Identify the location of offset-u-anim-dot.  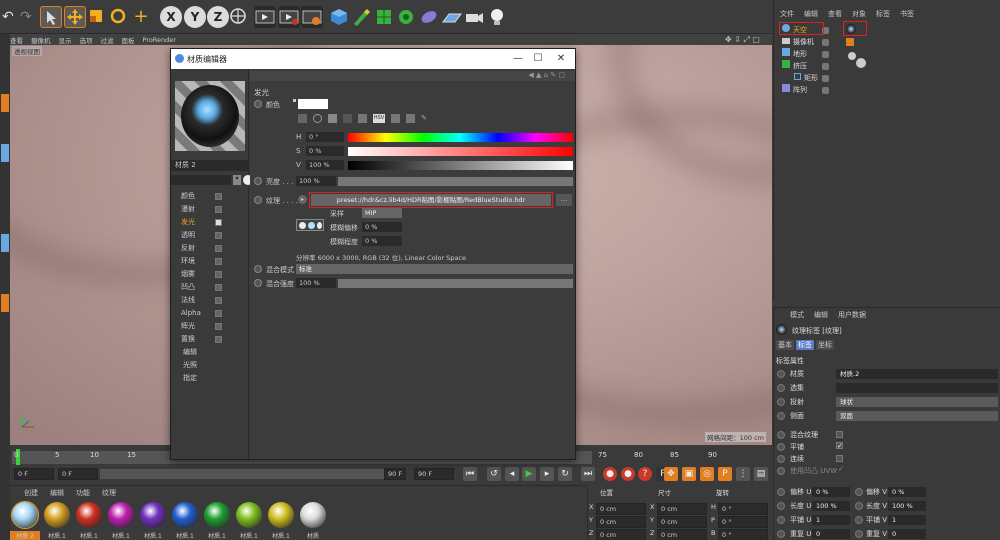
(781, 492).